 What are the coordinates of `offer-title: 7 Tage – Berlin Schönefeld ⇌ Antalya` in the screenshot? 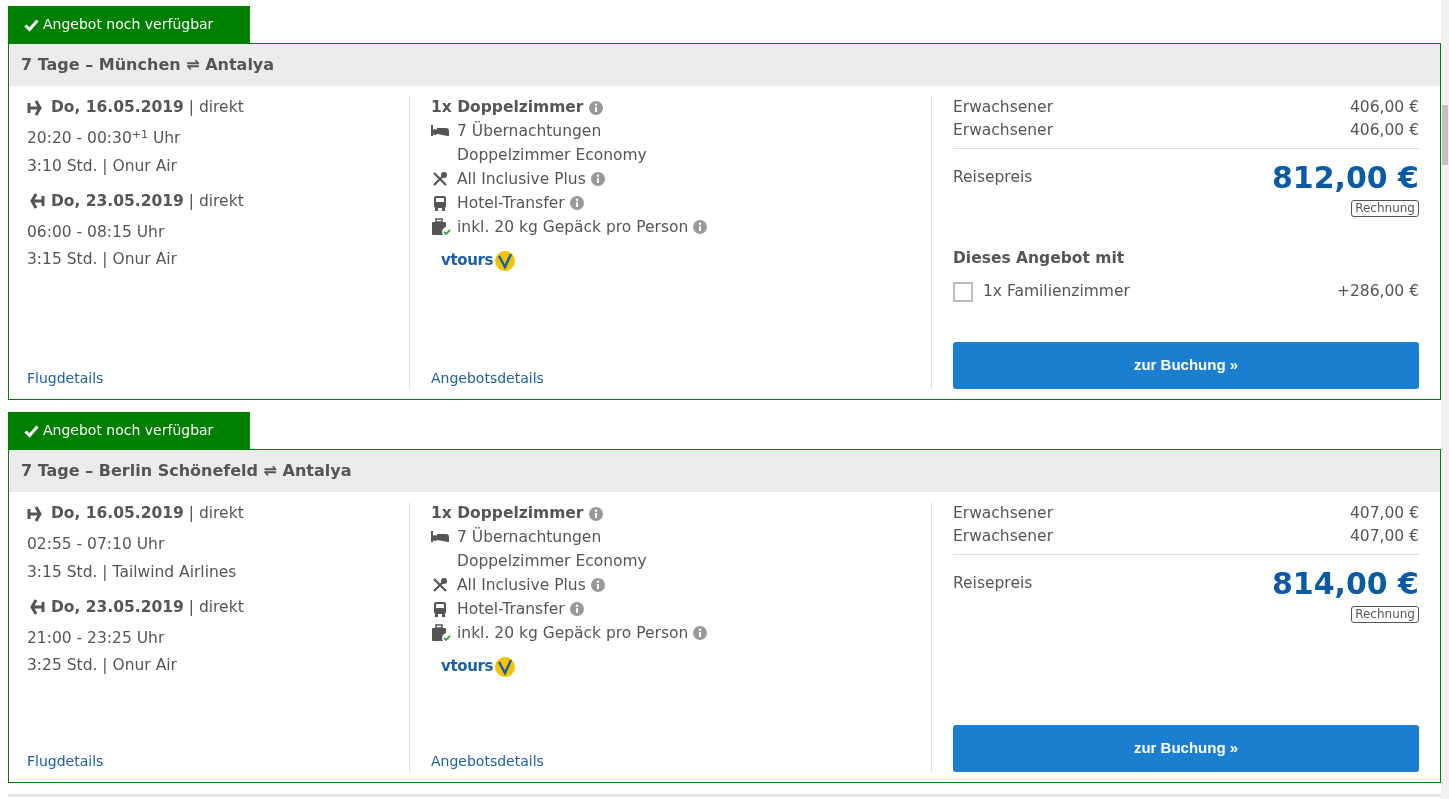 It's located at (186, 471).